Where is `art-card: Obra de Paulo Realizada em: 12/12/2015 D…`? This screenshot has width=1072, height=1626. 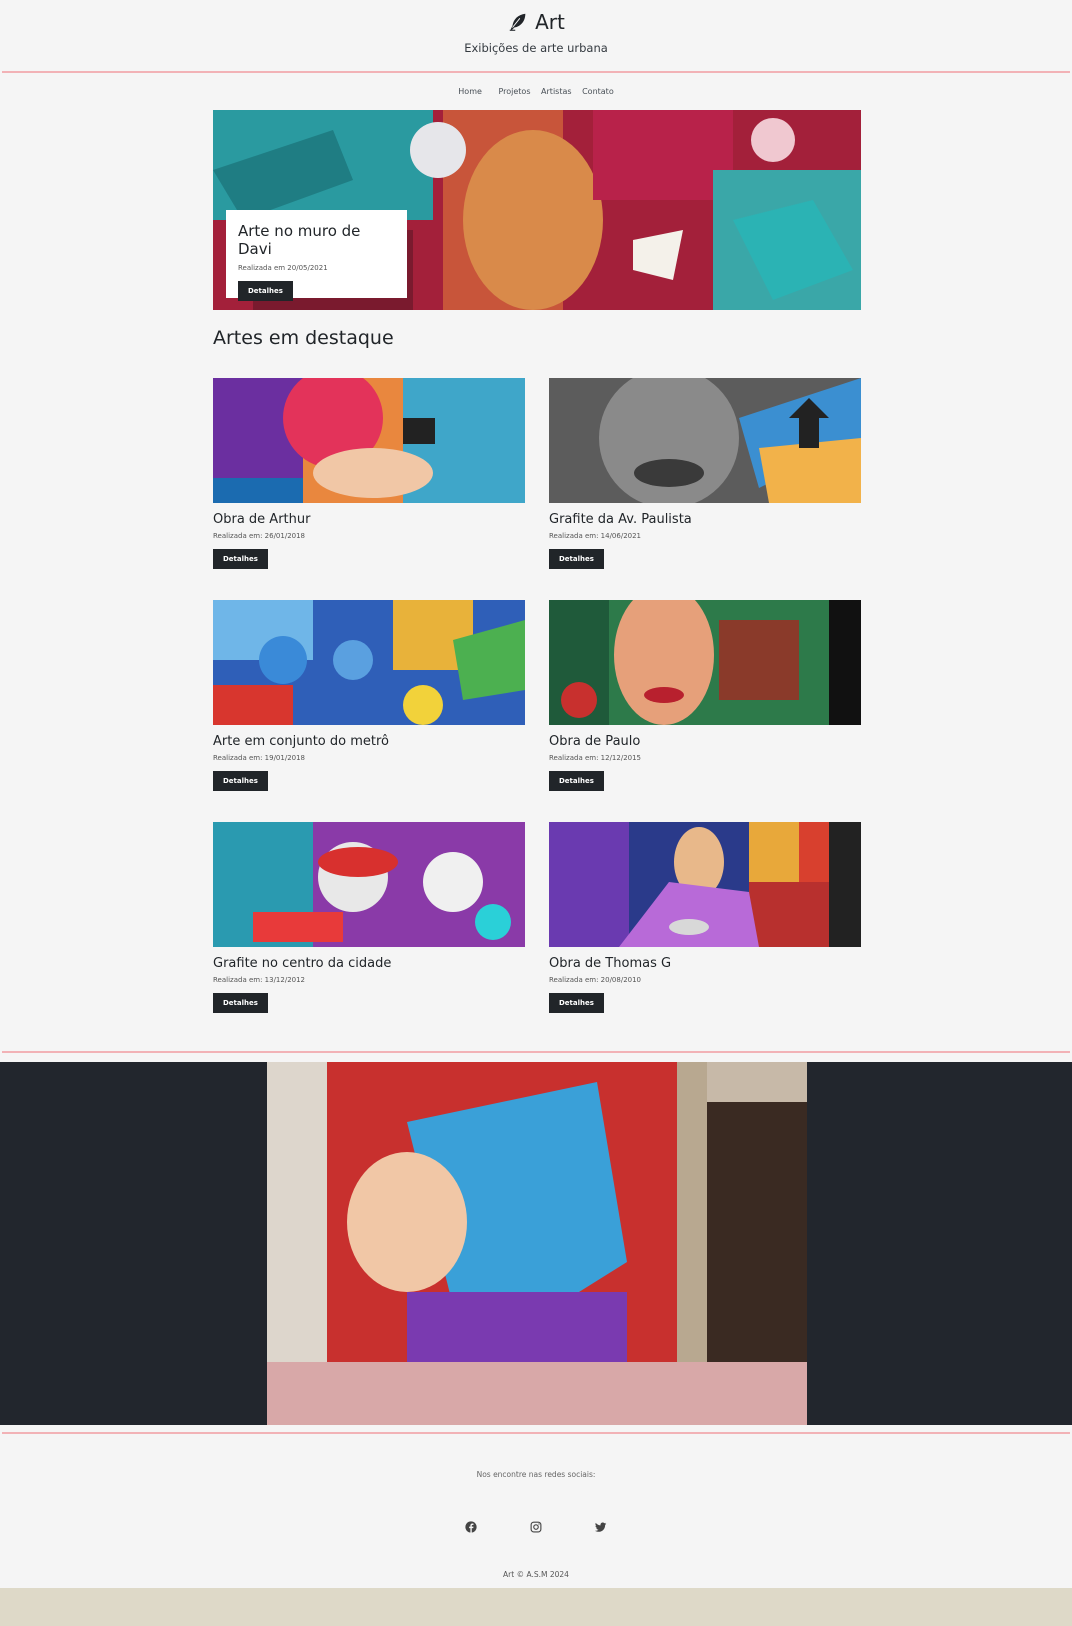
art-card: Obra de Paulo Realizada em: 12/12/2015 D… is located at coordinates (705, 695).